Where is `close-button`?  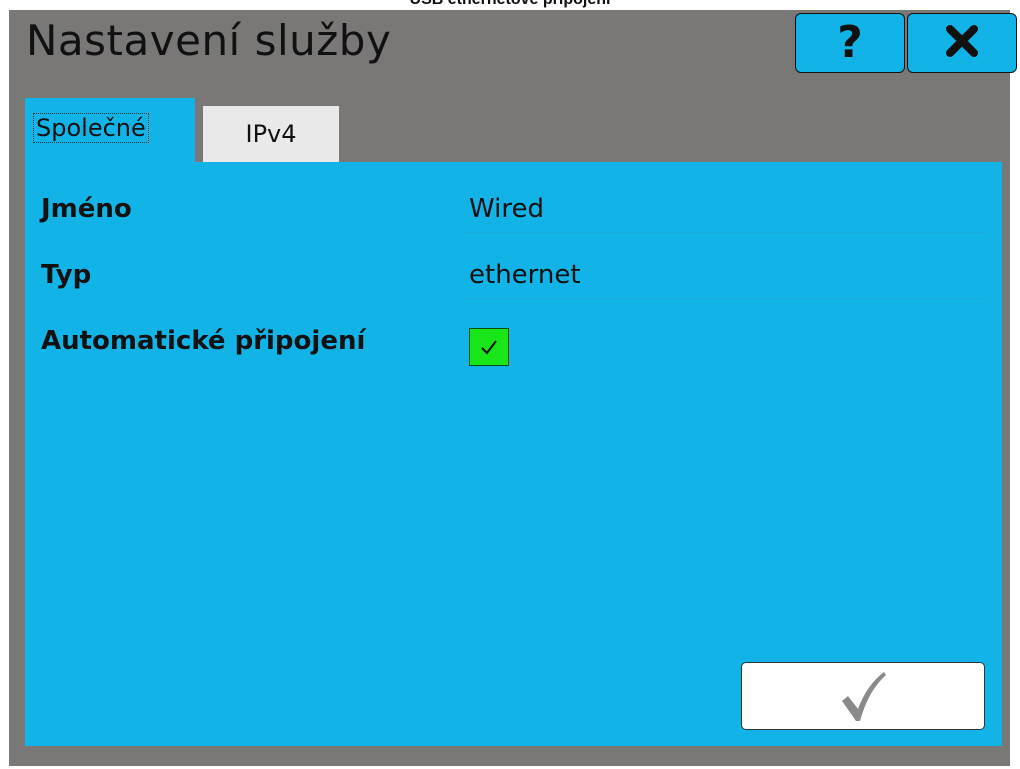
close-button is located at coordinates (962, 43).